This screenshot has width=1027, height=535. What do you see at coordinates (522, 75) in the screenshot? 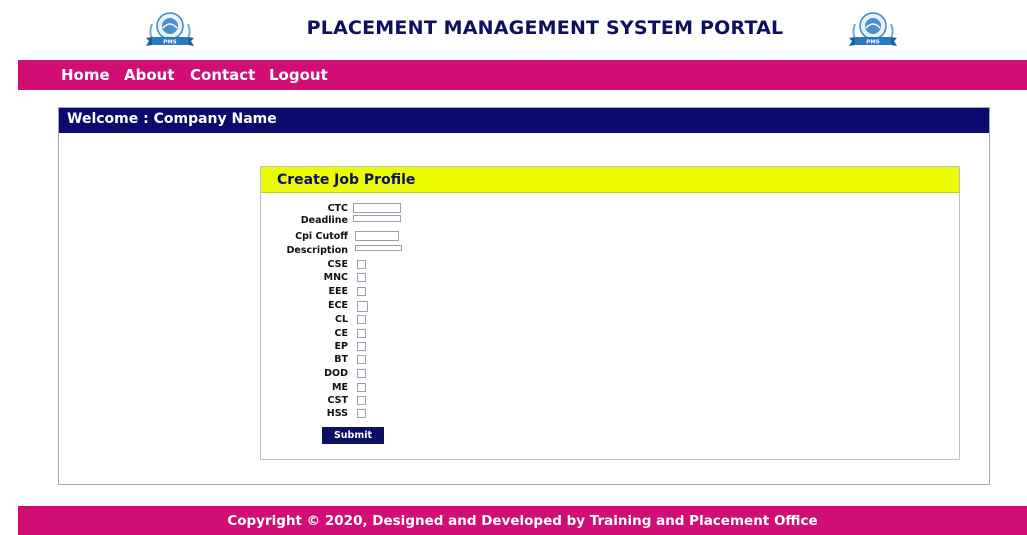
I see `navbar: Home About Contact Logout` at bounding box center [522, 75].